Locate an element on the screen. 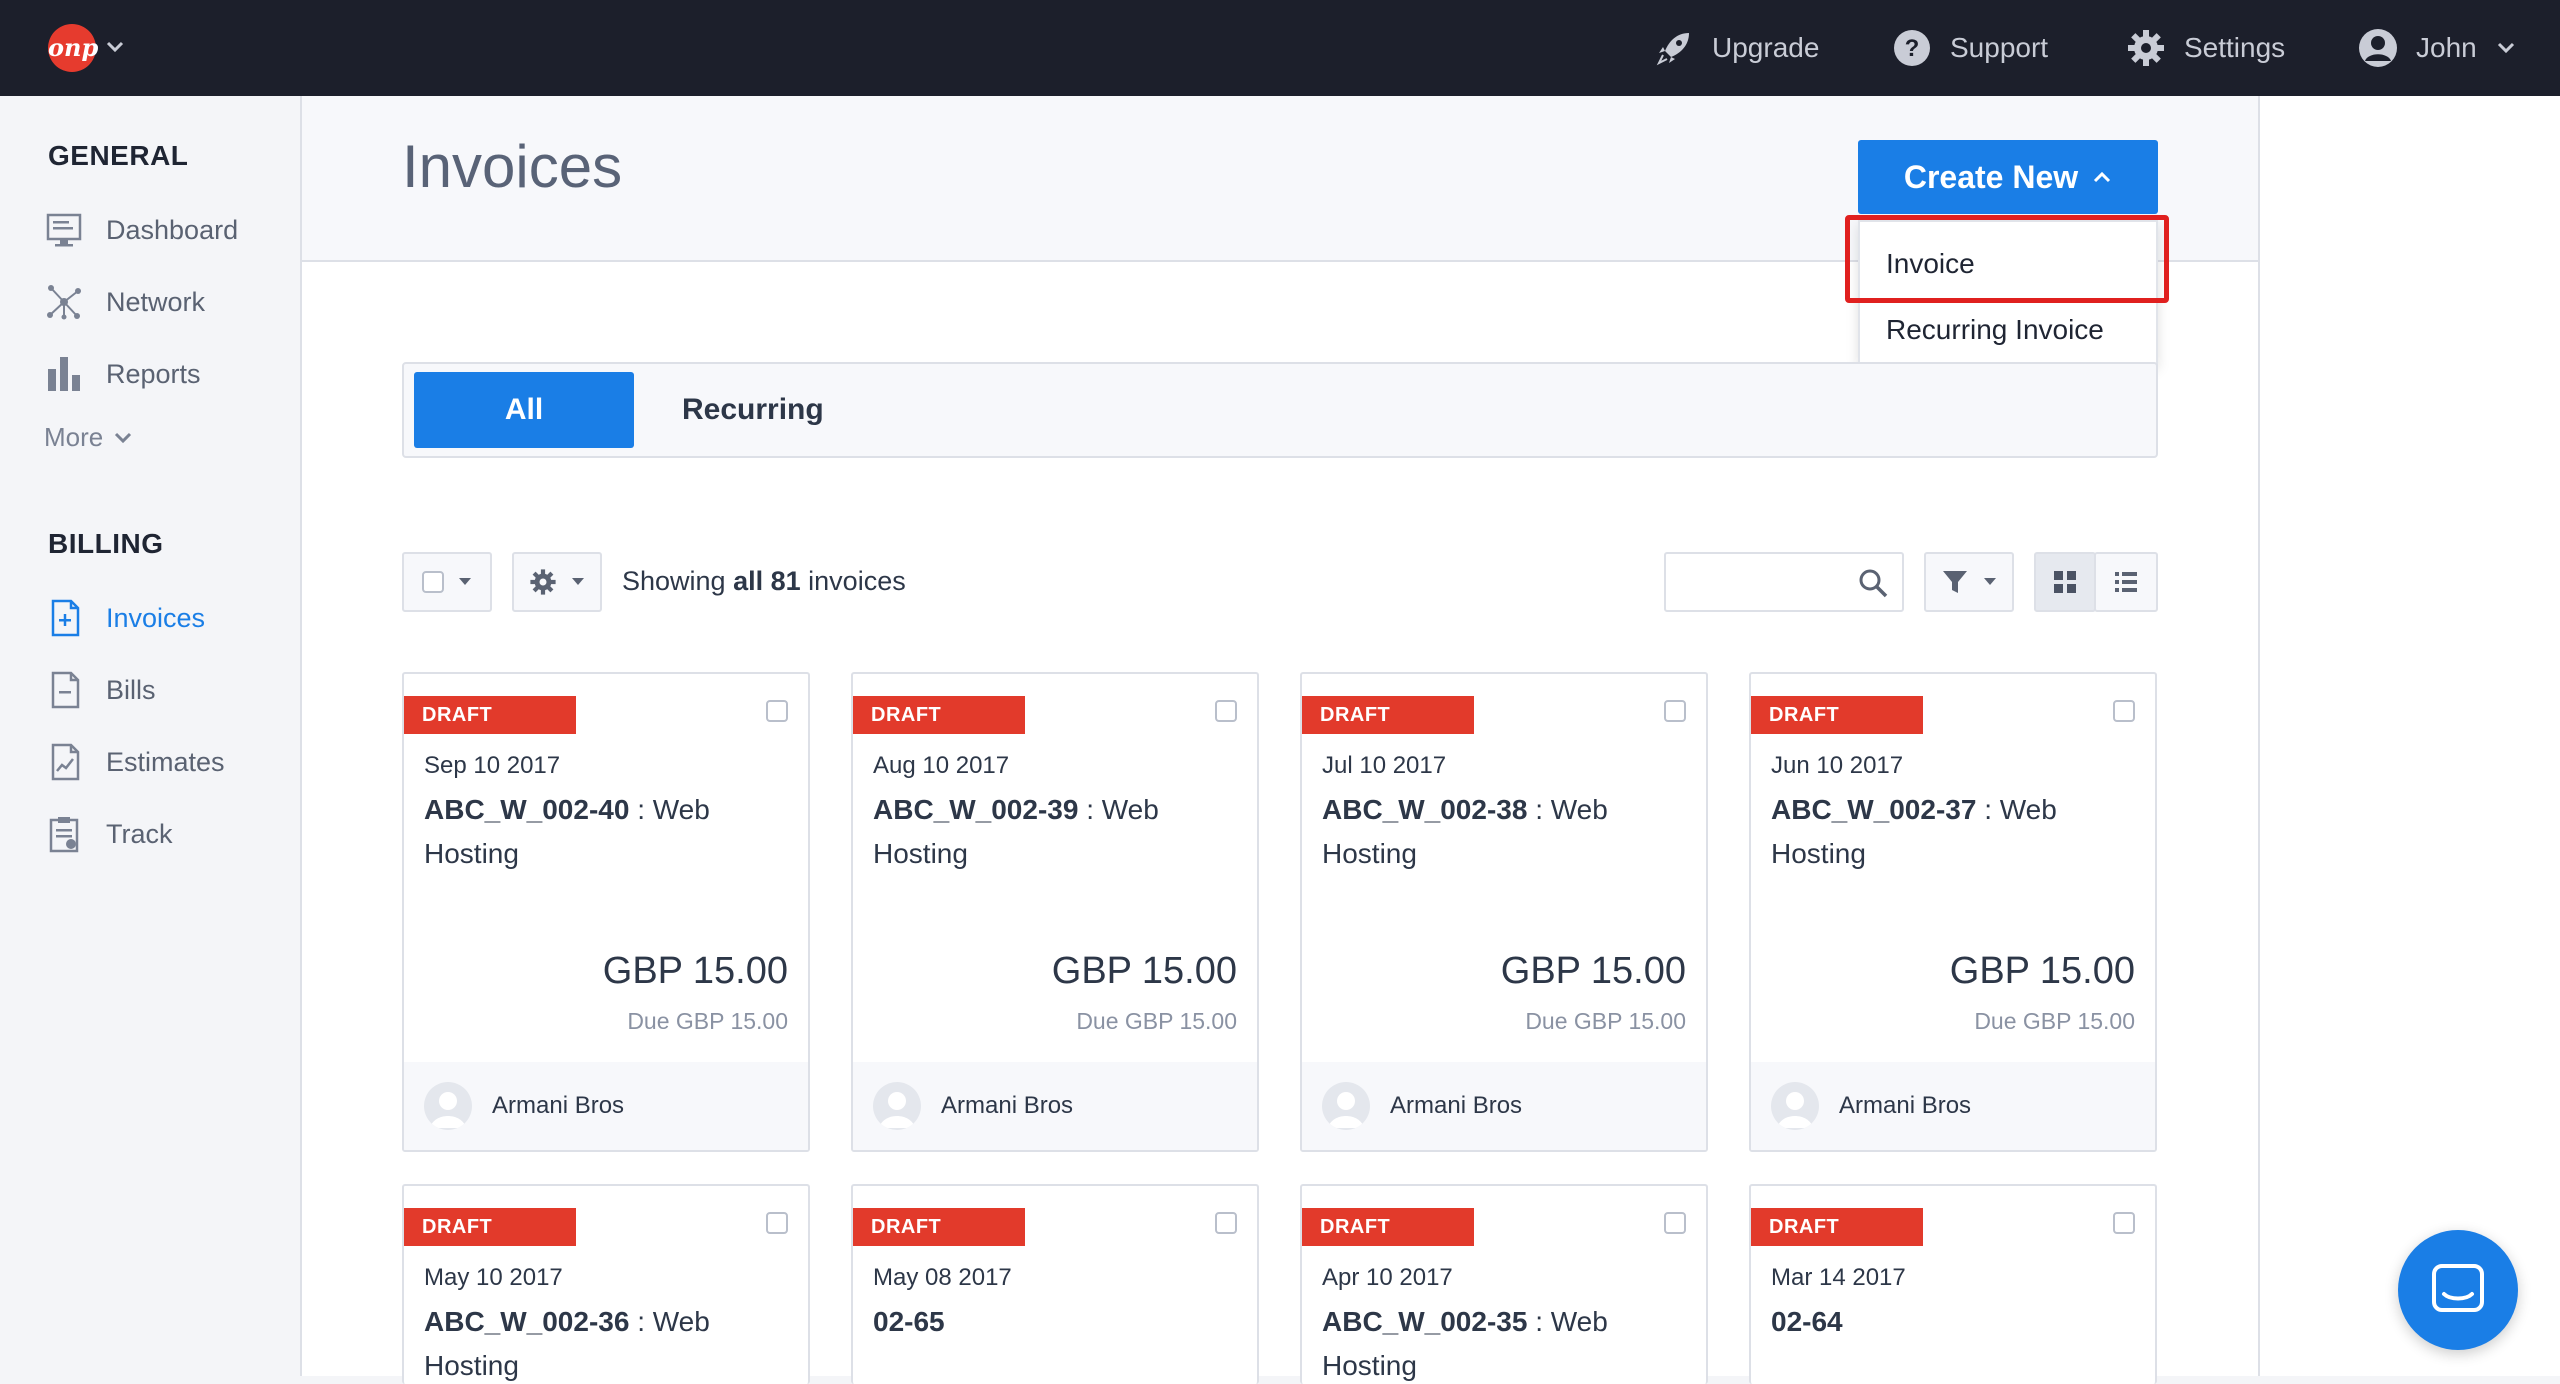 Image resolution: width=2560 pixels, height=1384 pixels. sidebar-item-label: Track is located at coordinates (139, 833).